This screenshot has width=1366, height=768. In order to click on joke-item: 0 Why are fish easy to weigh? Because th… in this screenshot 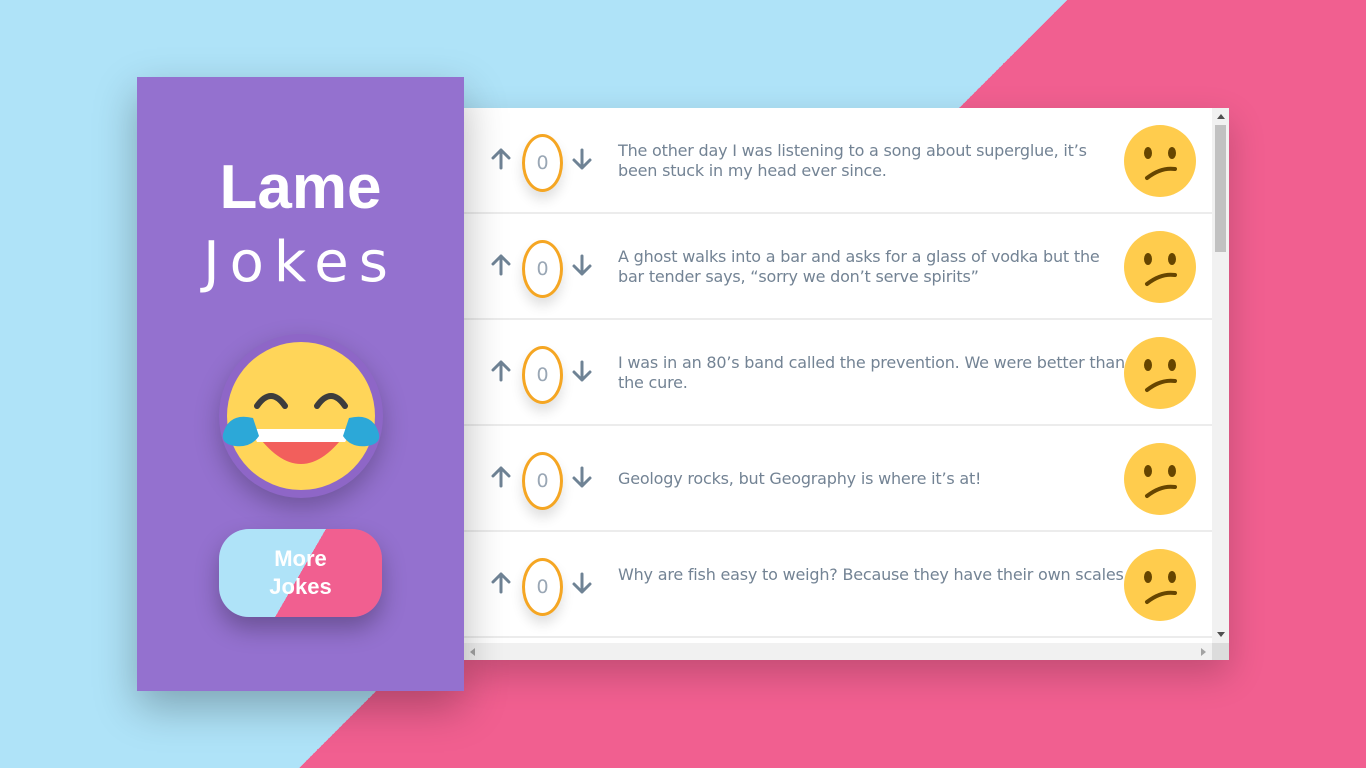, I will do `click(838, 585)`.